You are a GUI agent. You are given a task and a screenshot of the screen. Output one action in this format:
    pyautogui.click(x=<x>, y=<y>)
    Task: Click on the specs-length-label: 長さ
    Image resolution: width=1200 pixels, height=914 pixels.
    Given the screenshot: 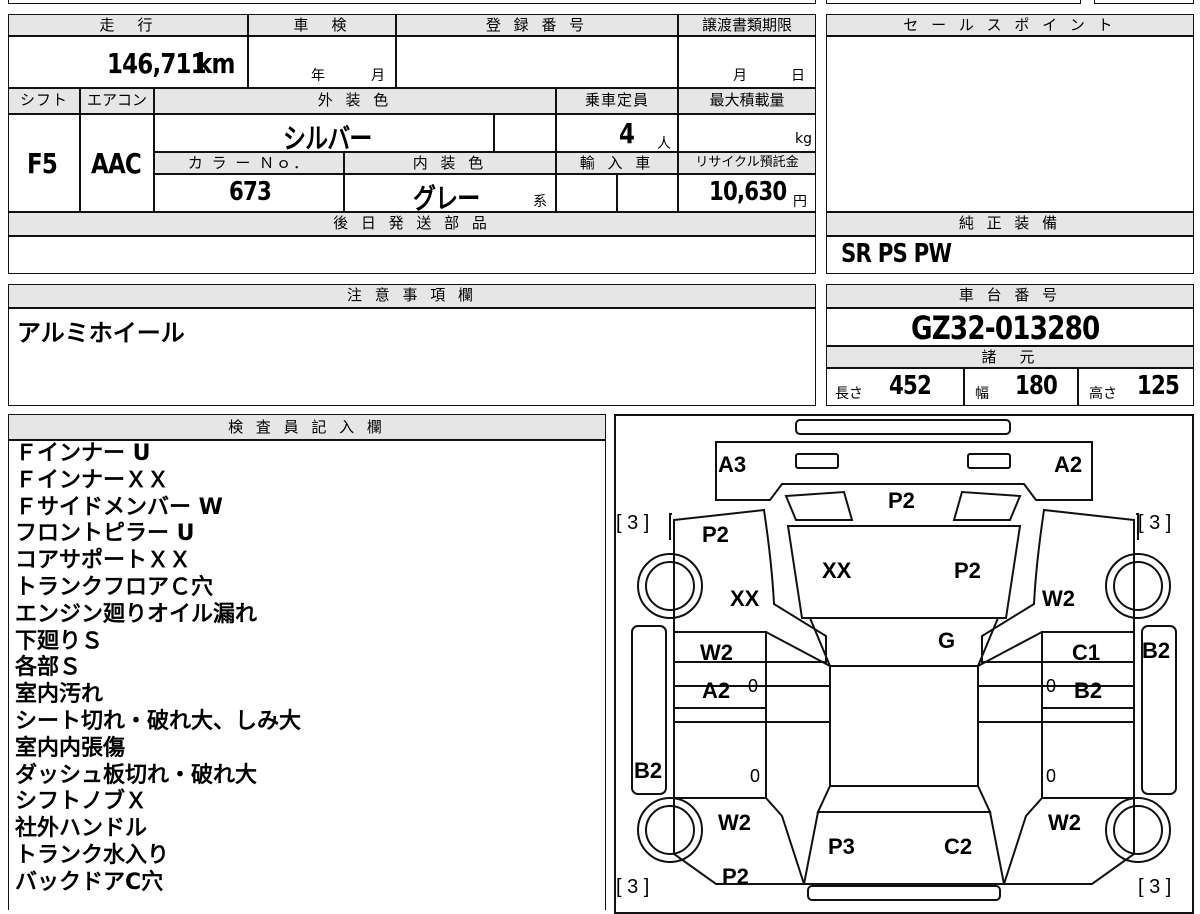 What is the action you would take?
    pyautogui.click(x=849, y=394)
    